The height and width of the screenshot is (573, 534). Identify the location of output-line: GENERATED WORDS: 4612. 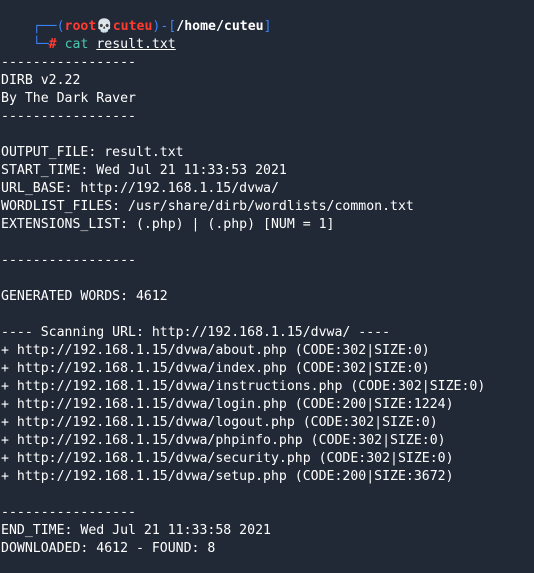
(84, 296).